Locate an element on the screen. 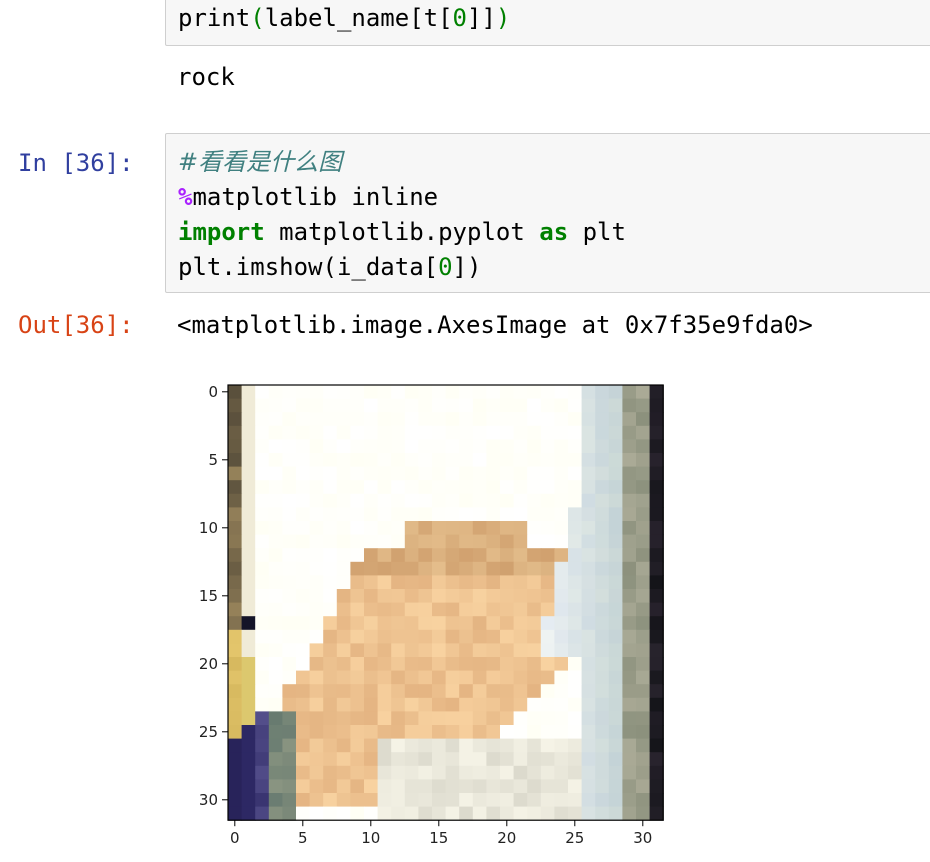  keyword-as: as is located at coordinates (554, 232).